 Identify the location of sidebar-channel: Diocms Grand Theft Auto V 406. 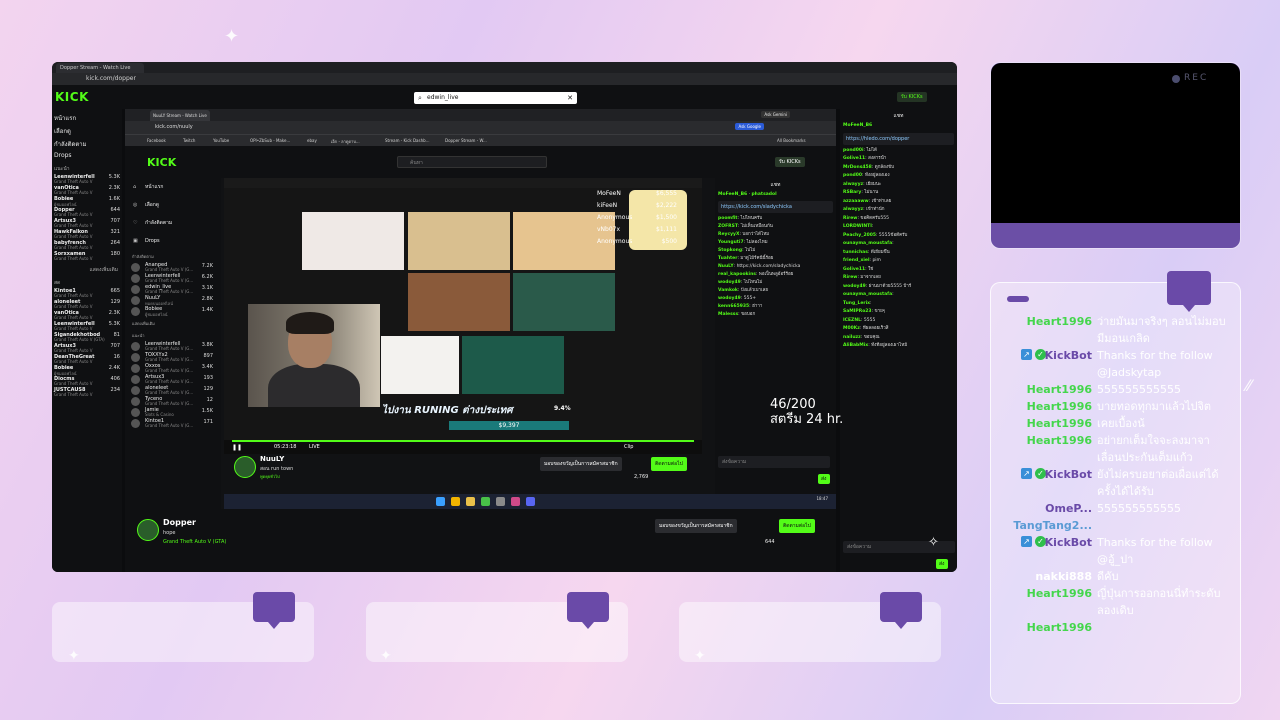
(87, 381).